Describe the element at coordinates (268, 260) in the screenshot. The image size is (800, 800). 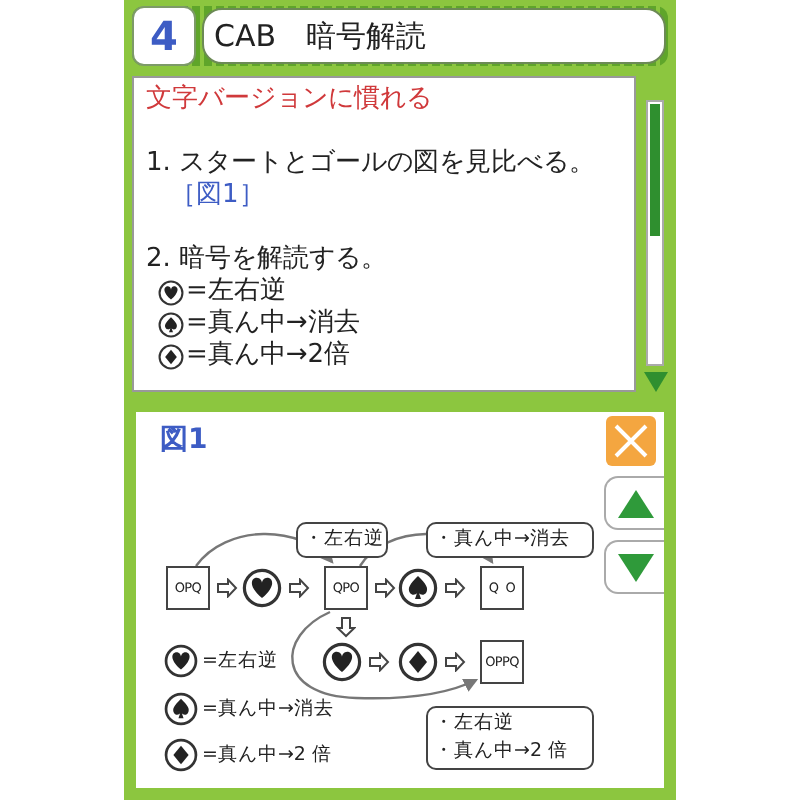
I see `step-text: 2. 暗号を解読する。` at that location.